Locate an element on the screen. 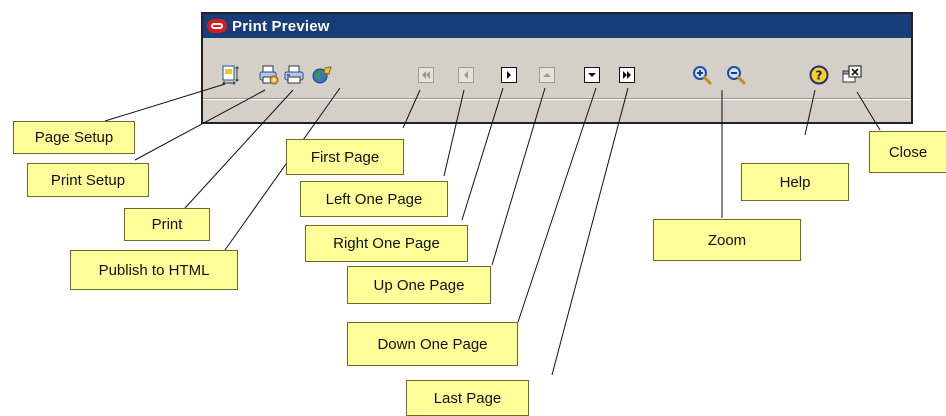 The image size is (946, 416). zoom-out-icon is located at coordinates (736, 75).